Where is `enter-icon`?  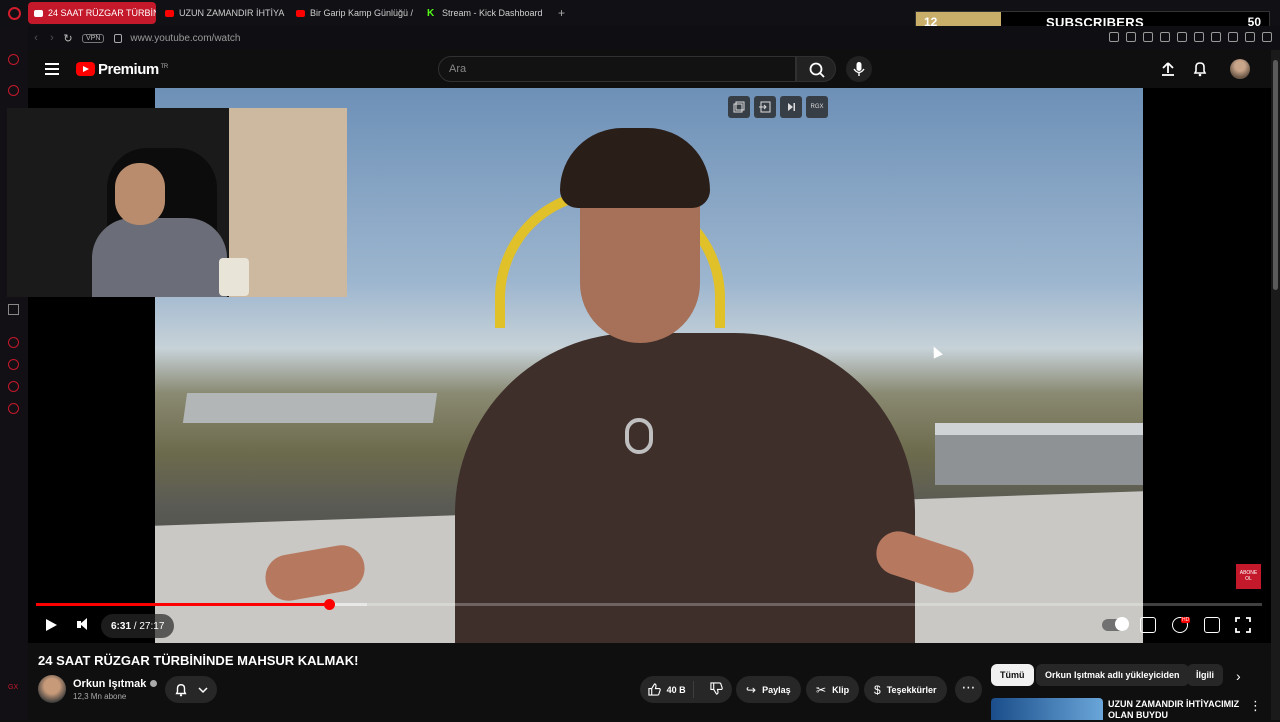
enter-icon is located at coordinates (765, 107).